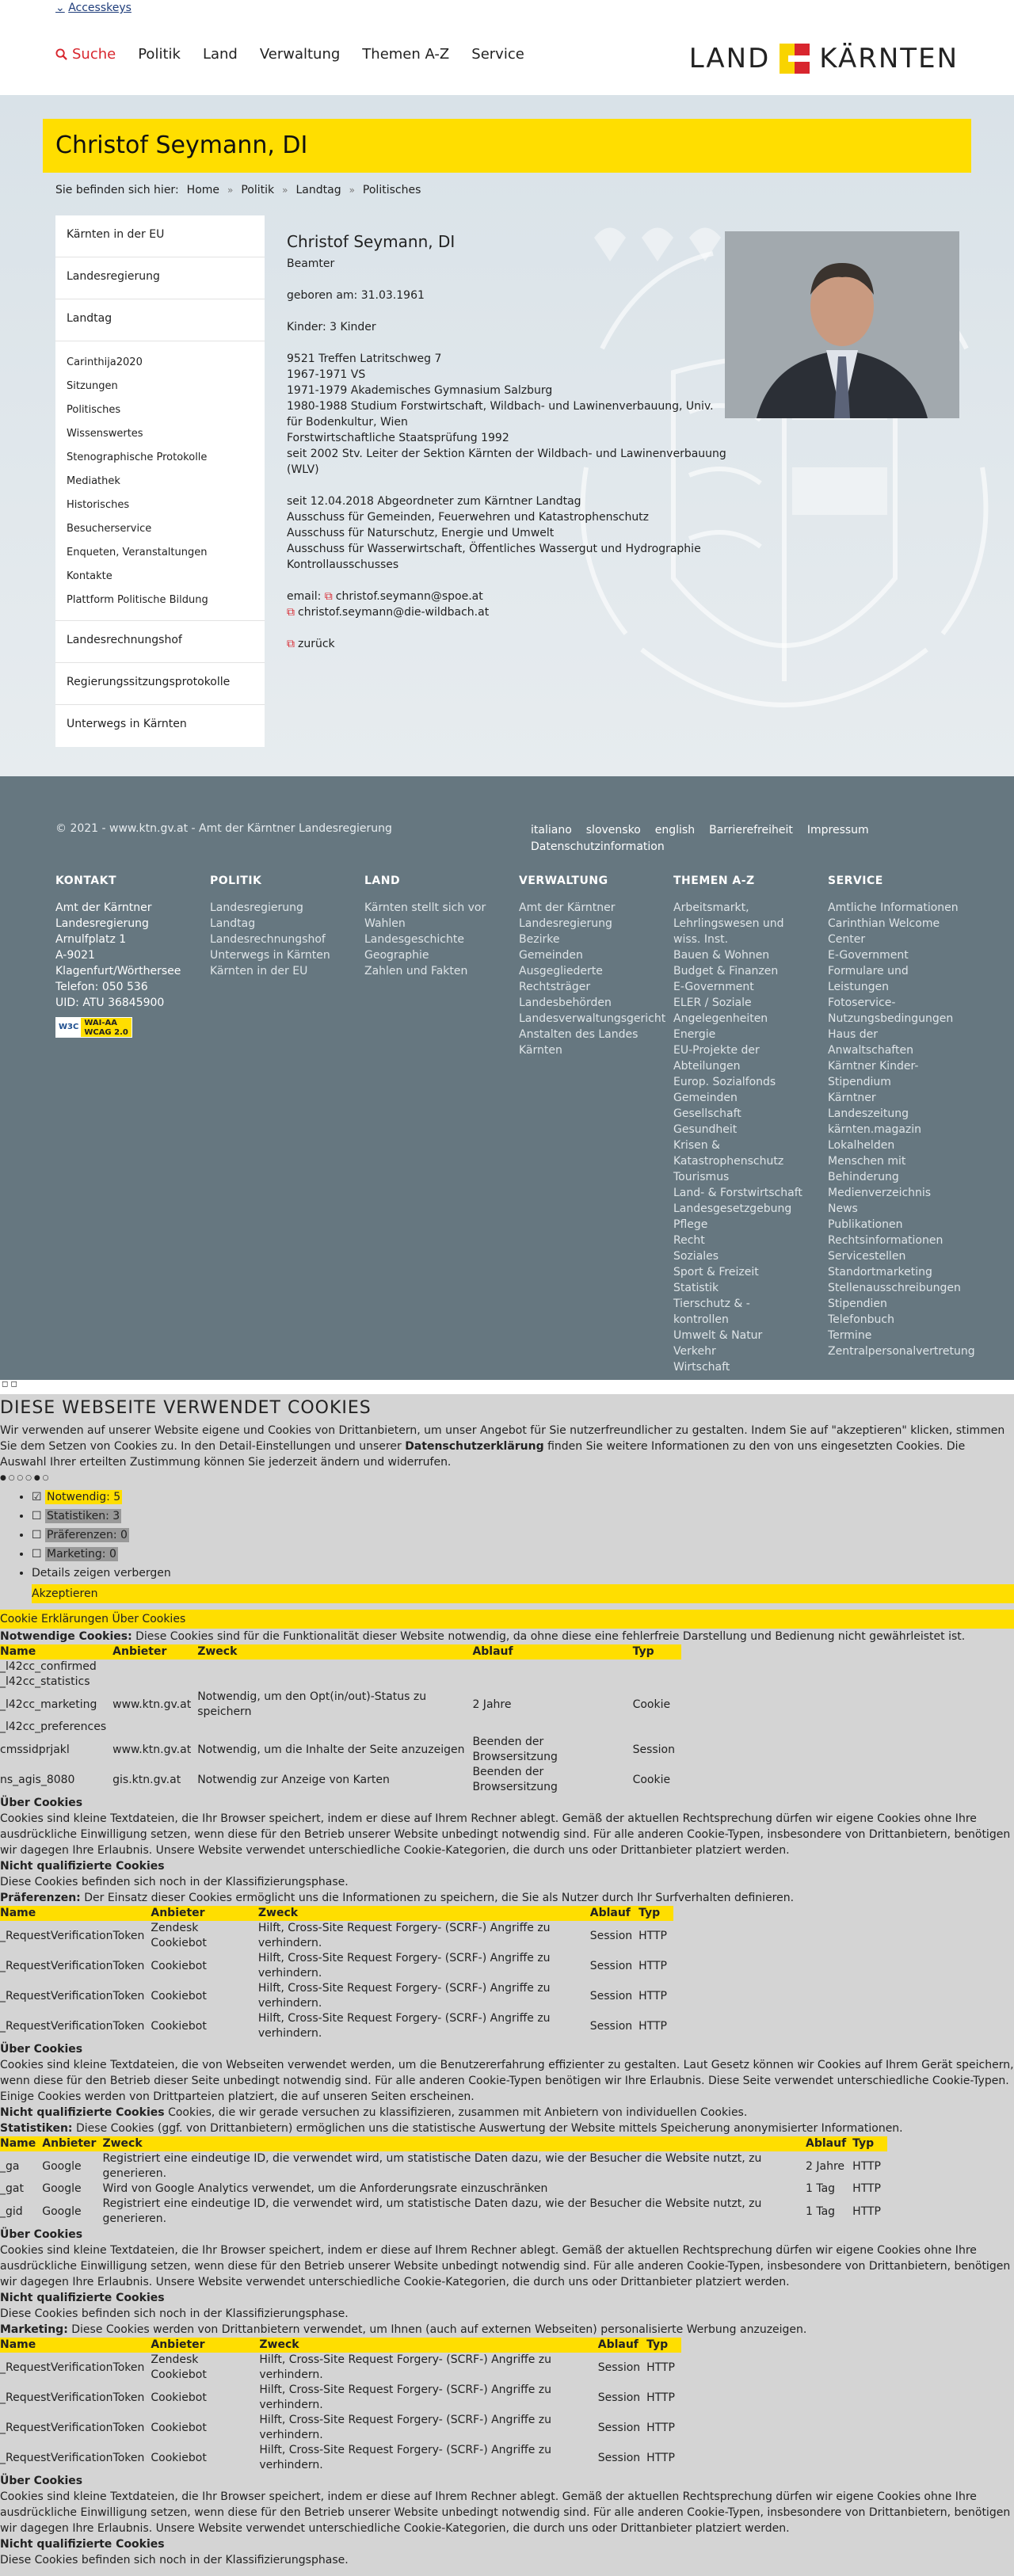 The image size is (1014, 2576). What do you see at coordinates (746, 1288) in the screenshot?
I see `footer-link: Statistik` at bounding box center [746, 1288].